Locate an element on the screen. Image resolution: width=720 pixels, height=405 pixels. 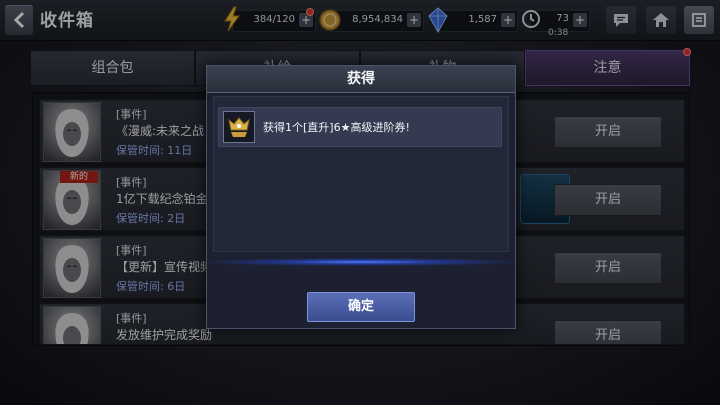
reward-icon-frame is located at coordinates (239, 127).